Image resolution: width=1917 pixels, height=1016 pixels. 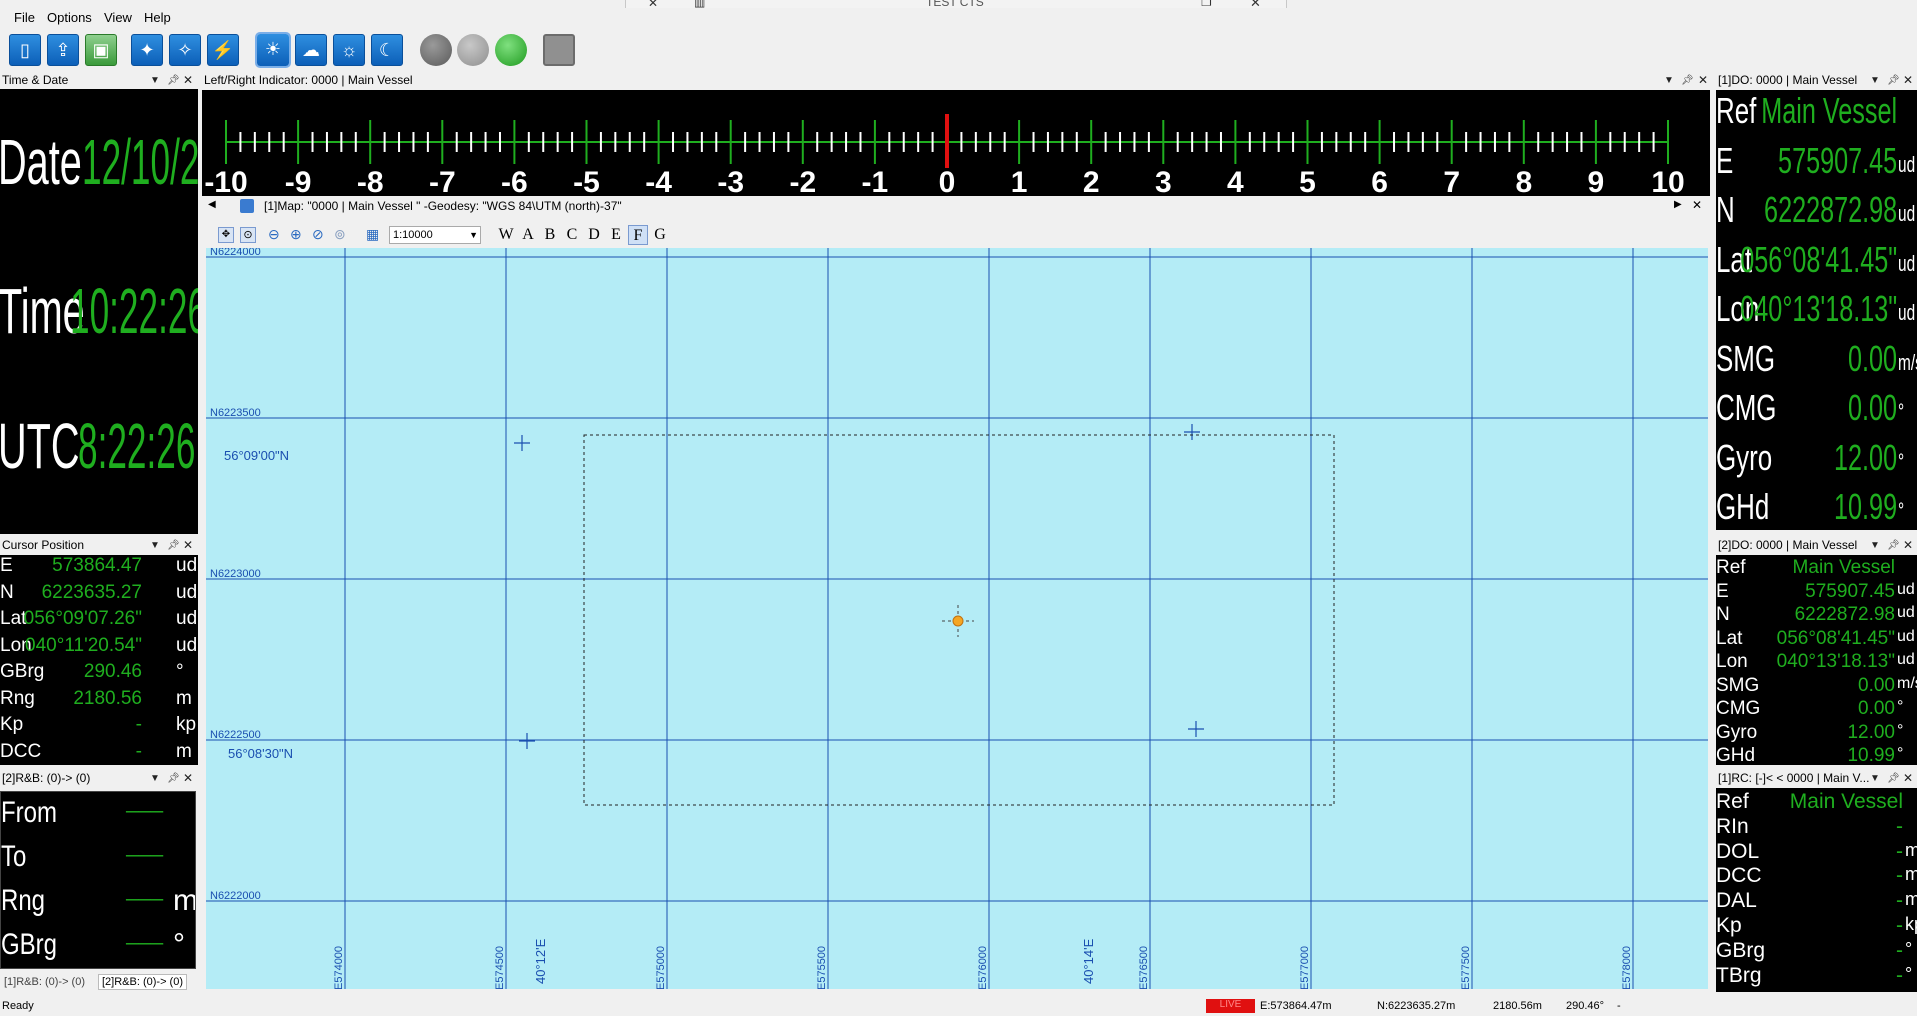 What do you see at coordinates (339, 967) in the screenshot?
I see `easting-label: E574000` at bounding box center [339, 967].